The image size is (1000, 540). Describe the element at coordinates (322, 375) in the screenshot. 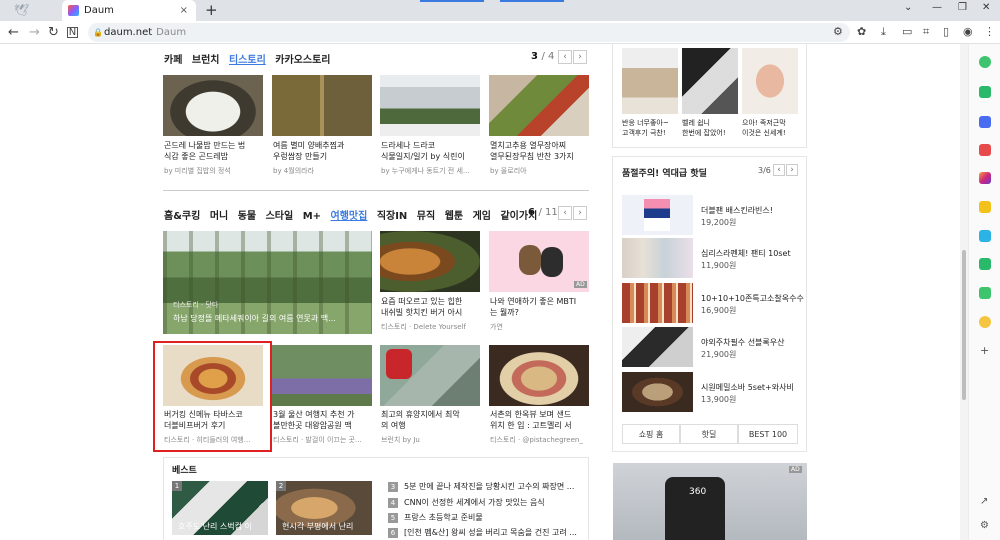

I see `card-thumb-ulsan` at that location.